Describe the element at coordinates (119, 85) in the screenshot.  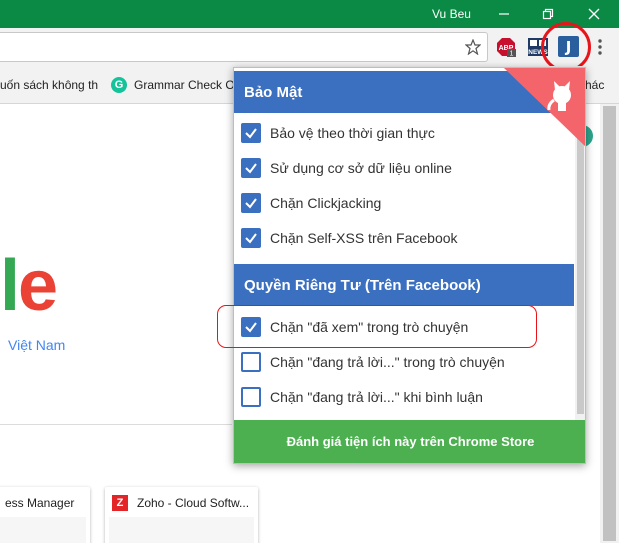
I see `grammarly-icon: G` at that location.